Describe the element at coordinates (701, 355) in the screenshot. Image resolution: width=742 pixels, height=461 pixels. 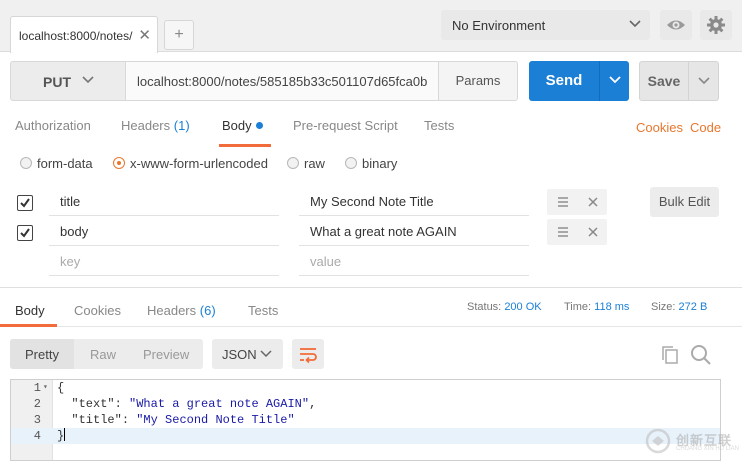
I see `search-icon` at that location.